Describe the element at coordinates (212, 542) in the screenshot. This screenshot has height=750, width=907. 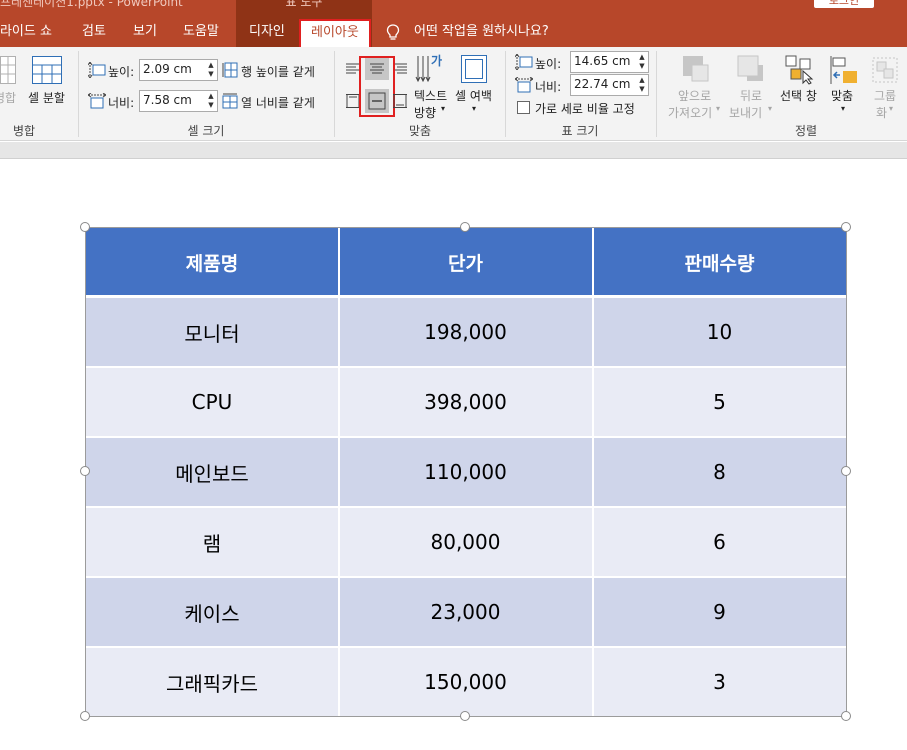
I see `table-cell: 램` at that location.